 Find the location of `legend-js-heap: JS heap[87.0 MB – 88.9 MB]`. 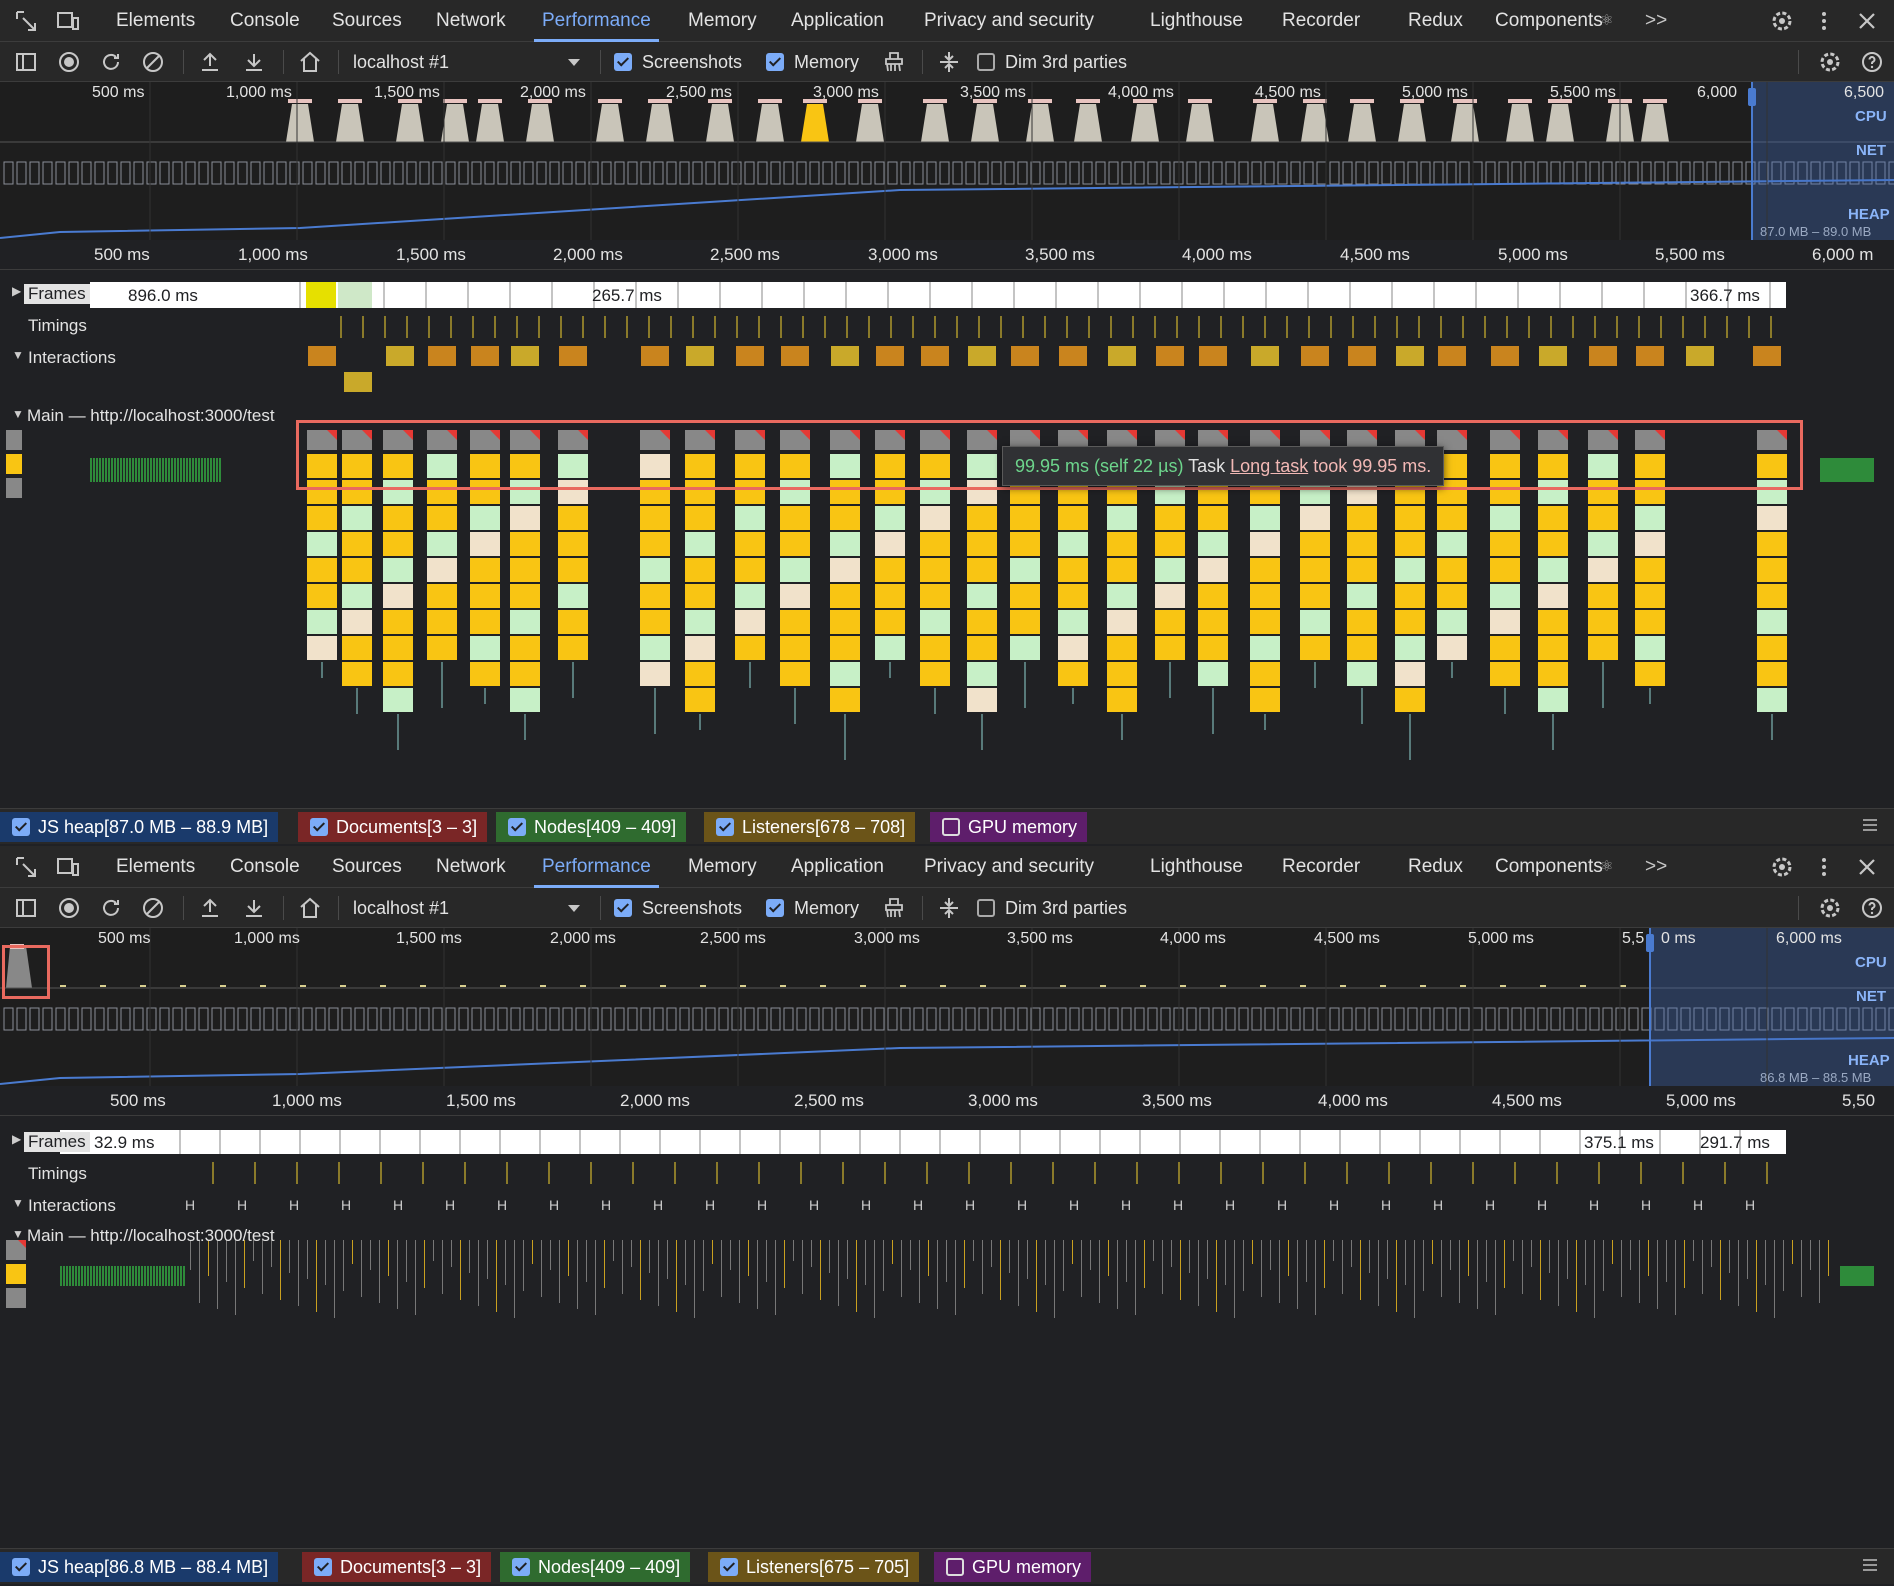

legend-js-heap: JS heap[87.0 MB – 88.9 MB] is located at coordinates (139, 827).